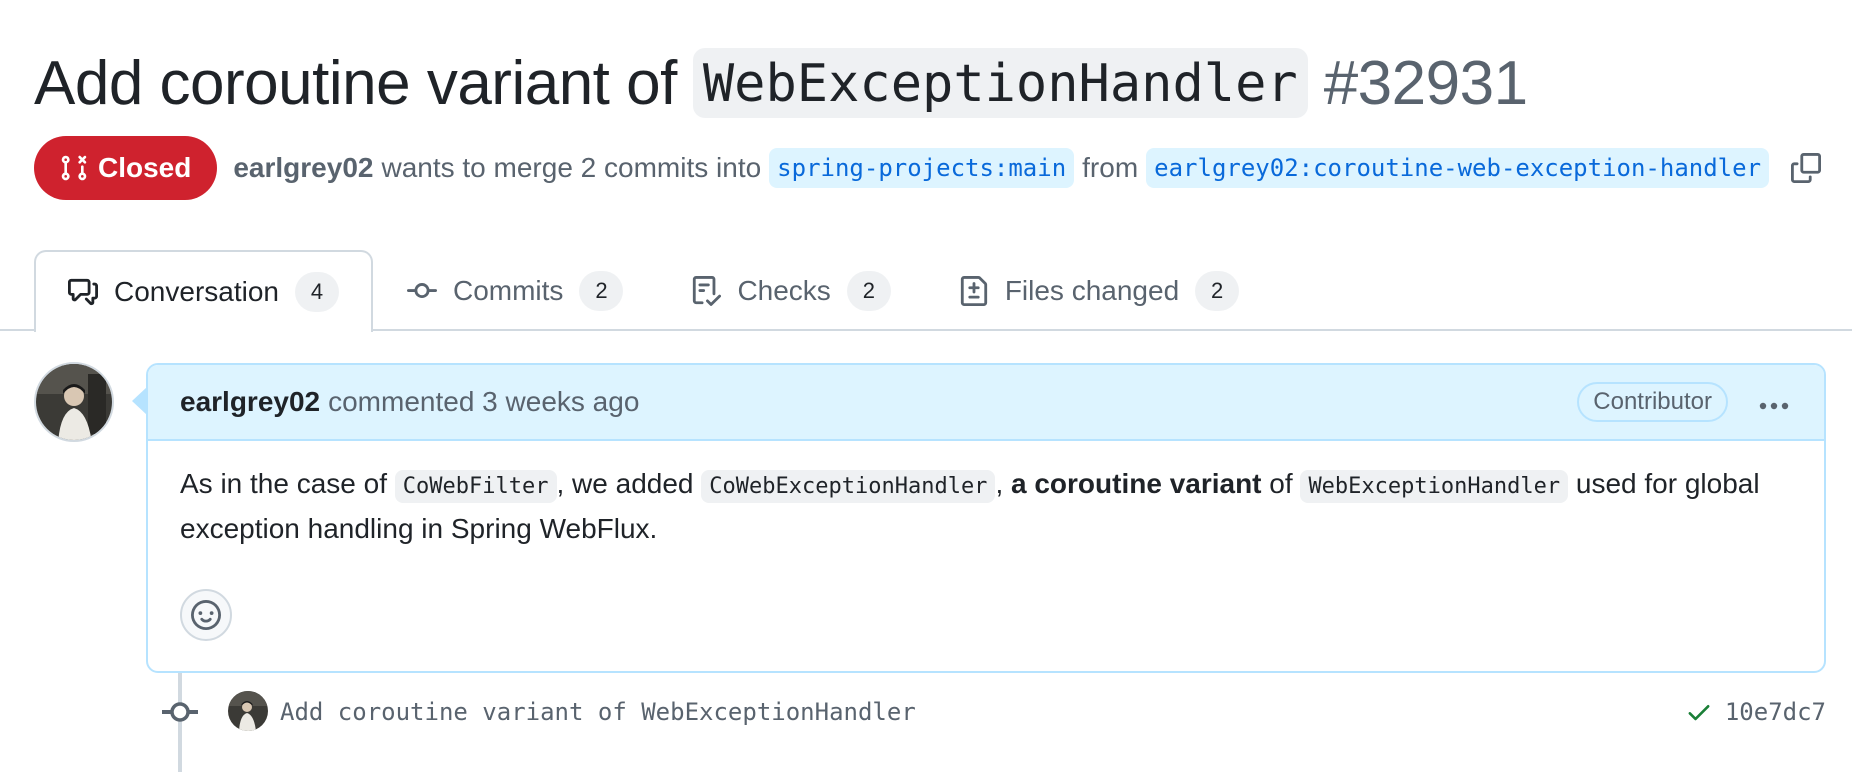  I want to click on avatar-image, so click(74, 402).